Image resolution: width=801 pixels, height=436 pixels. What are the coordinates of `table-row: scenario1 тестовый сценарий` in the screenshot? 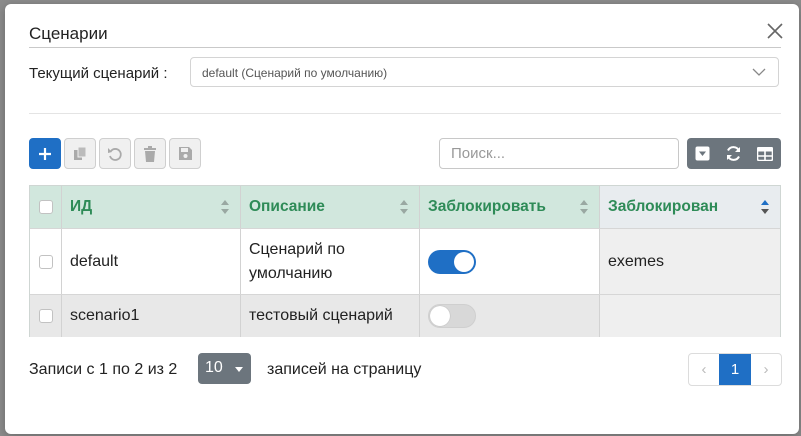 It's located at (405, 315).